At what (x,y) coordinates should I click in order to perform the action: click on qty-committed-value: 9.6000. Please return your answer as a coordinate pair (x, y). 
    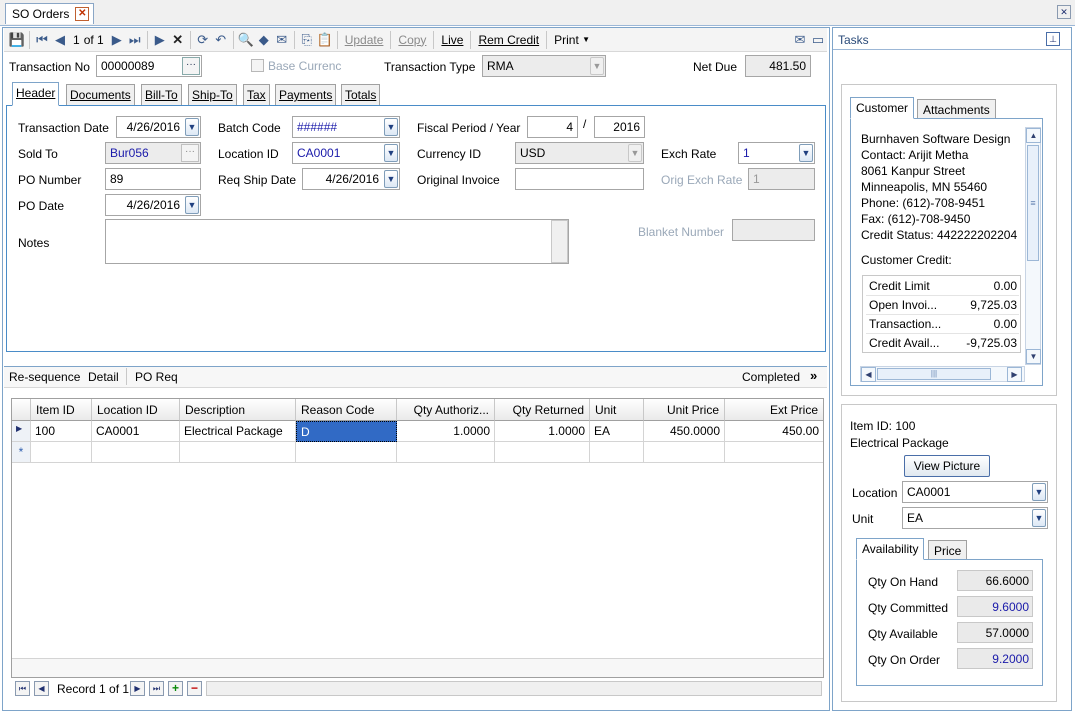
    Looking at the image, I should click on (995, 606).